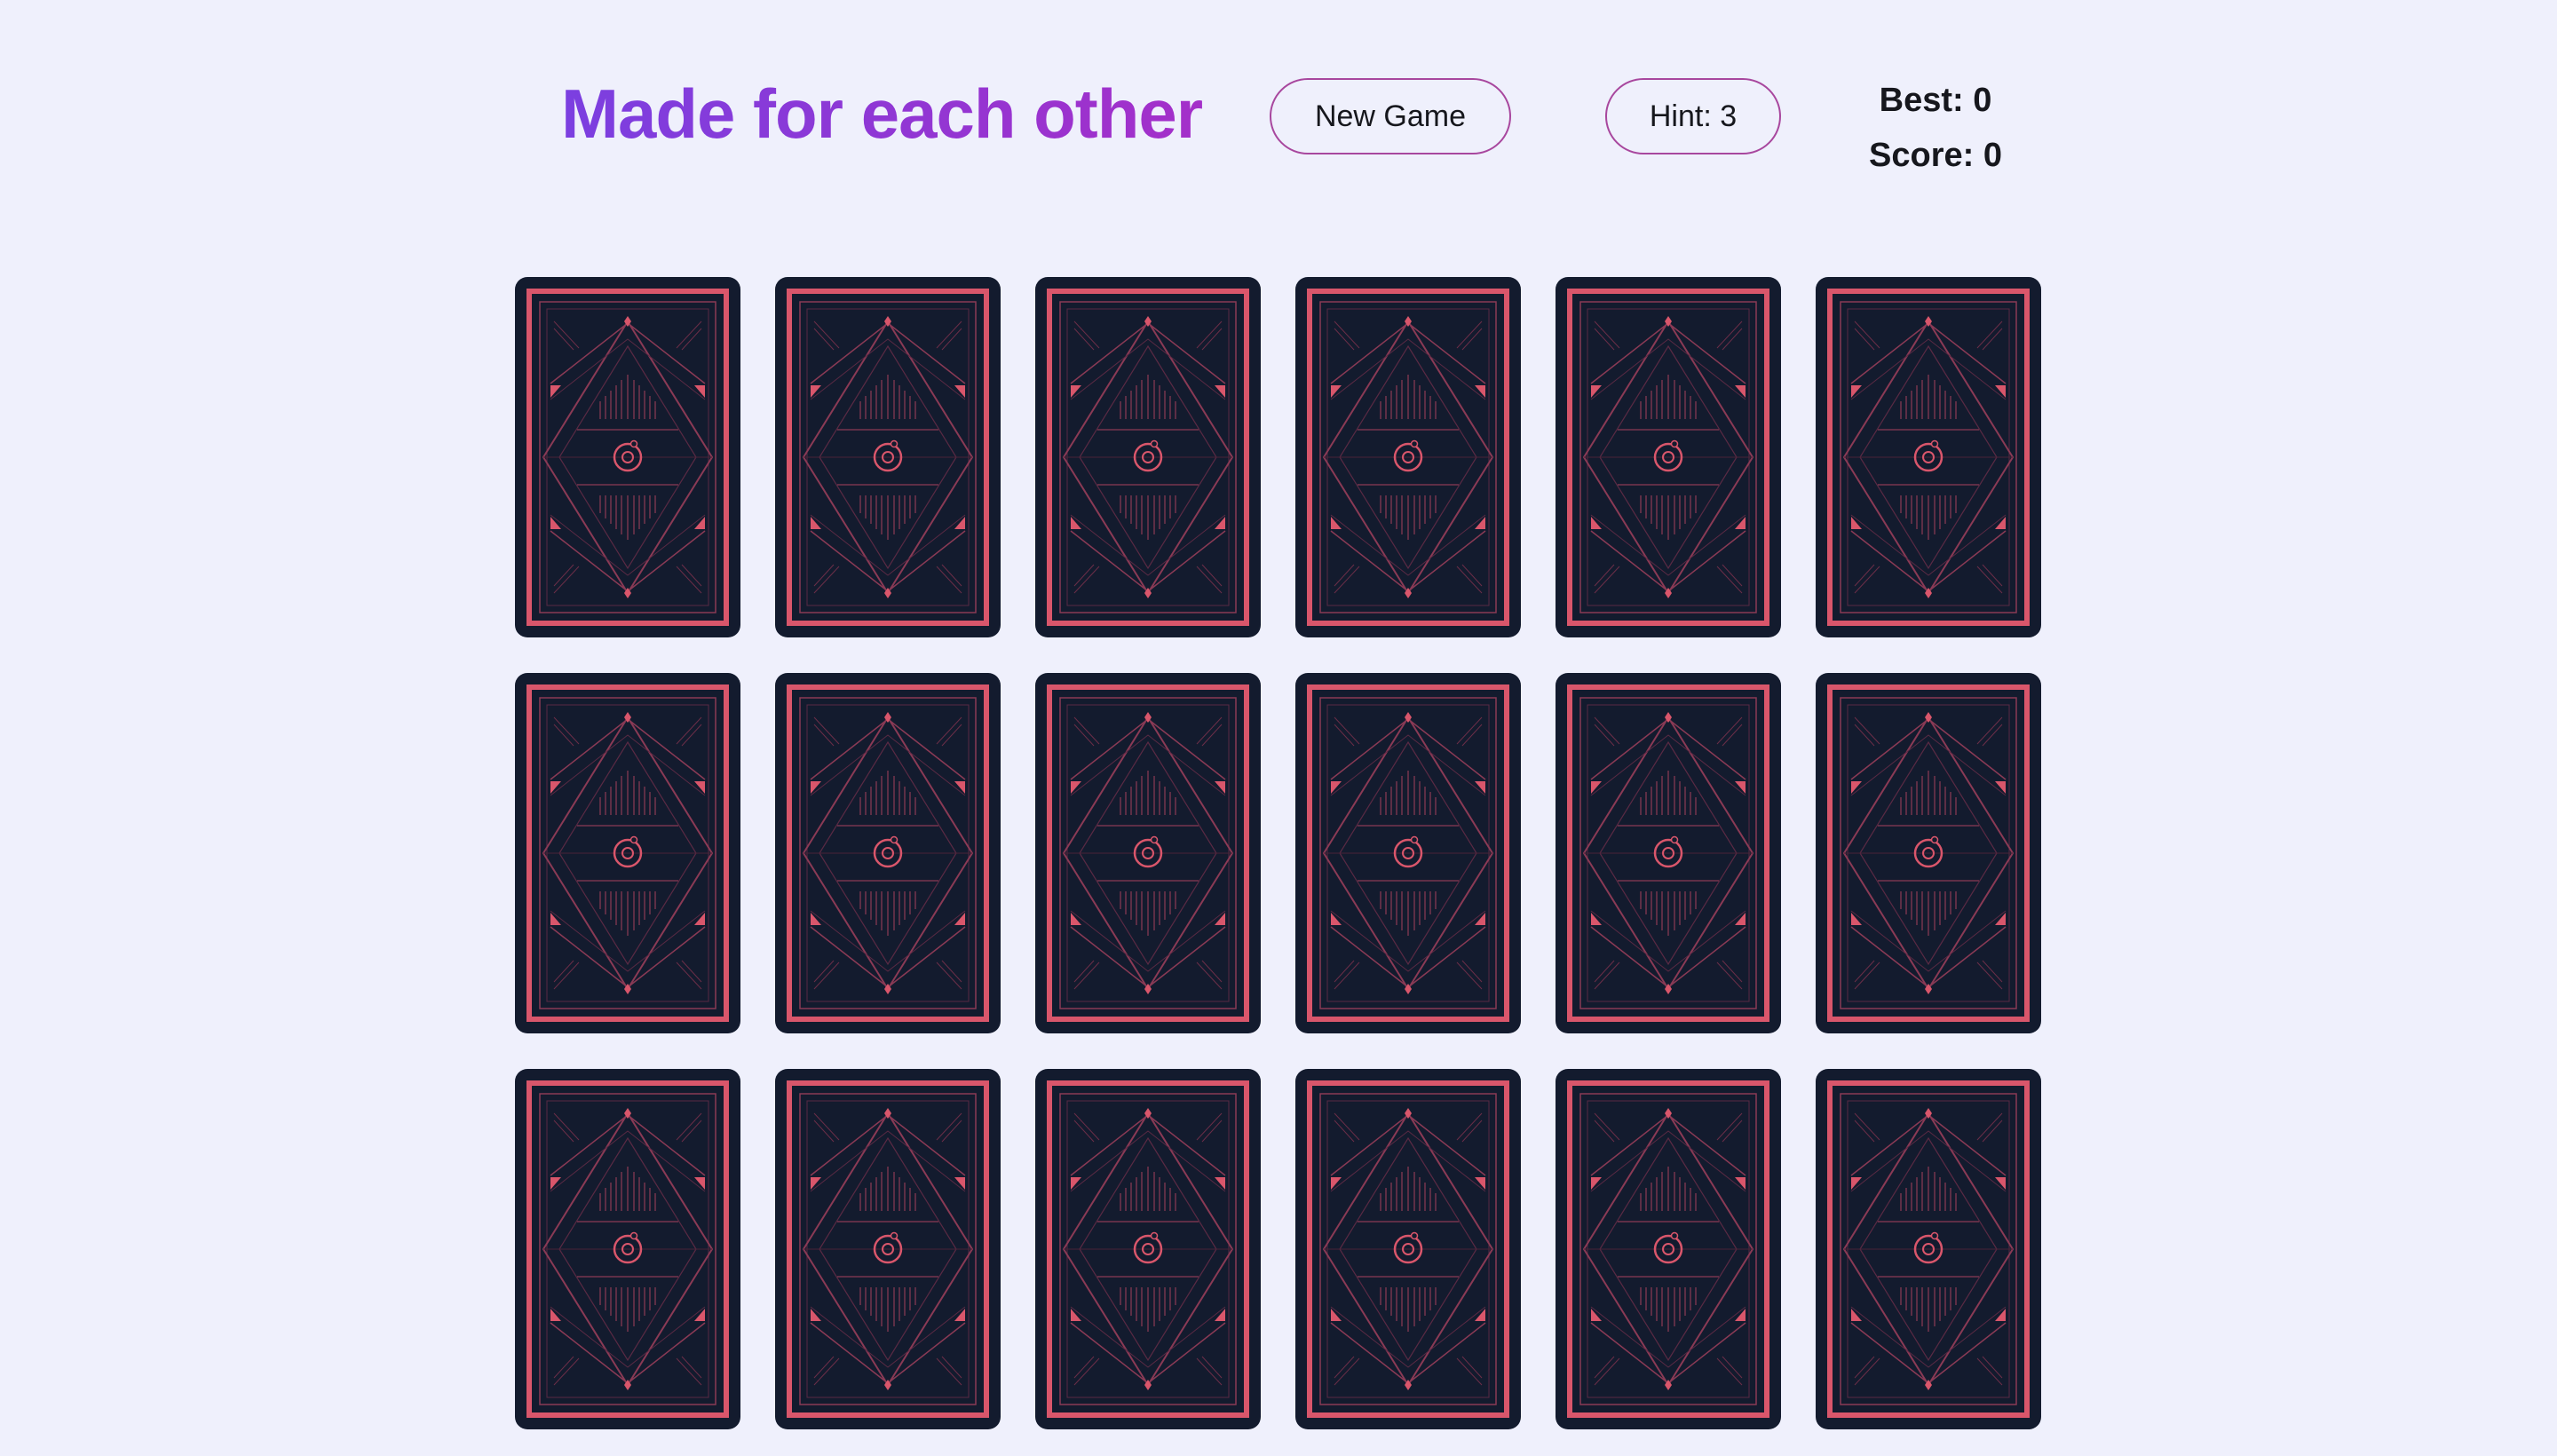  I want to click on hint-button: Hint: 3, so click(1693, 116).